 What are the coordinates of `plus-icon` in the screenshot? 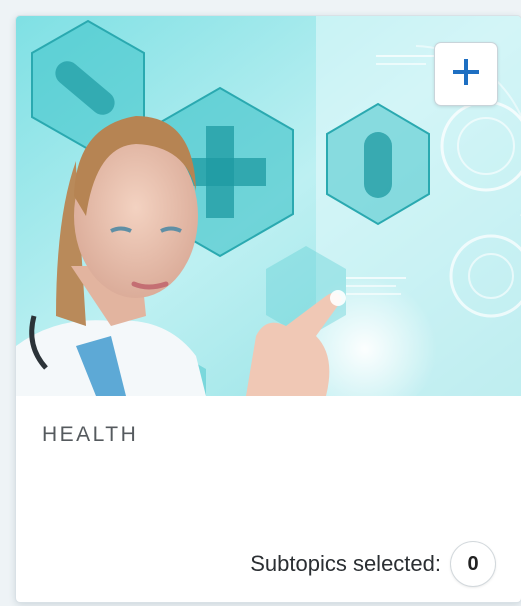 It's located at (466, 74).